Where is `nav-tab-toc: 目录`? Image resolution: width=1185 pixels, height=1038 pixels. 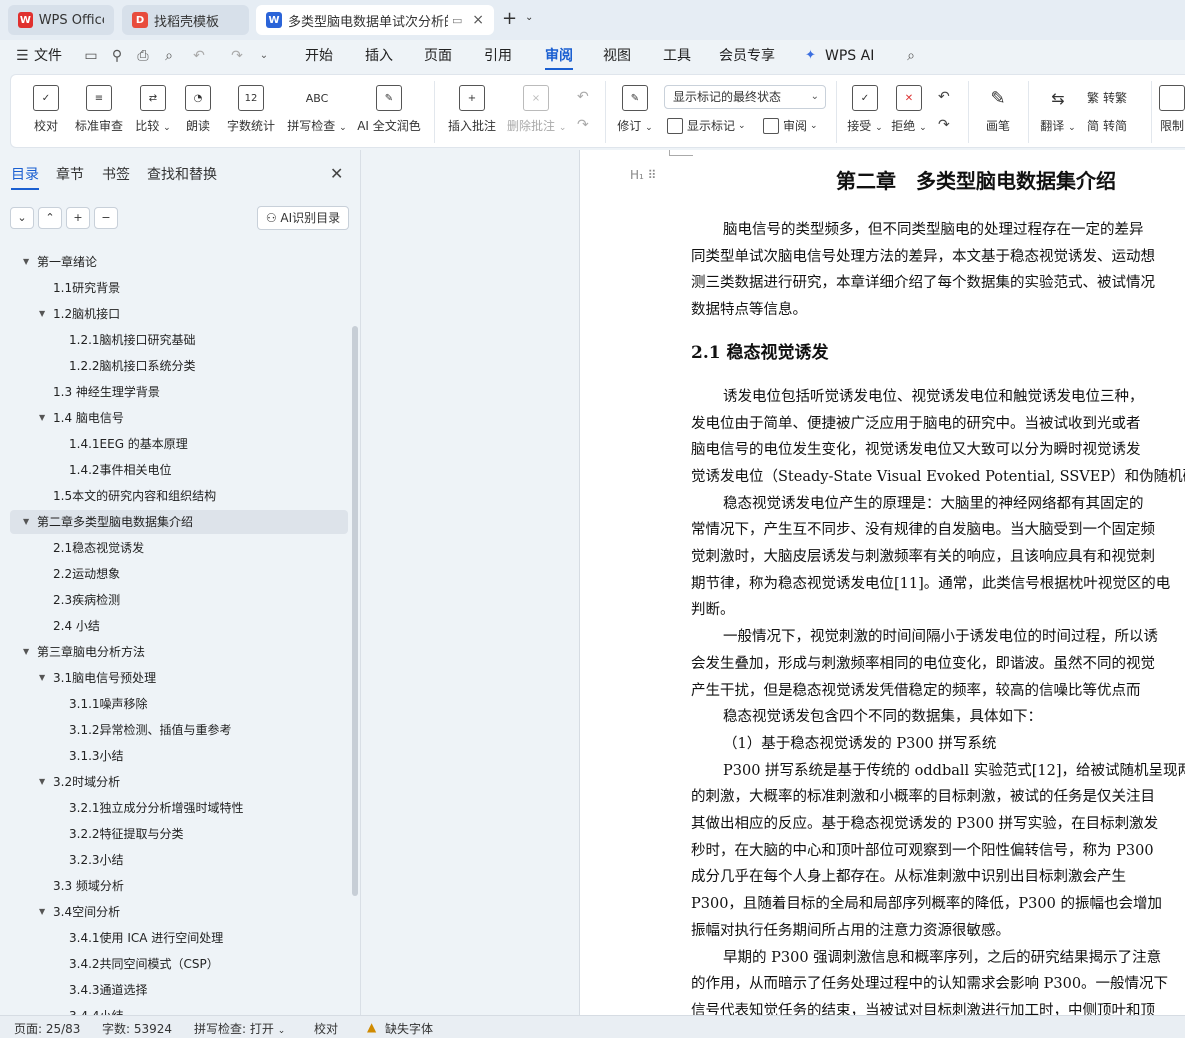 nav-tab-toc: 目录 is located at coordinates (25, 177).